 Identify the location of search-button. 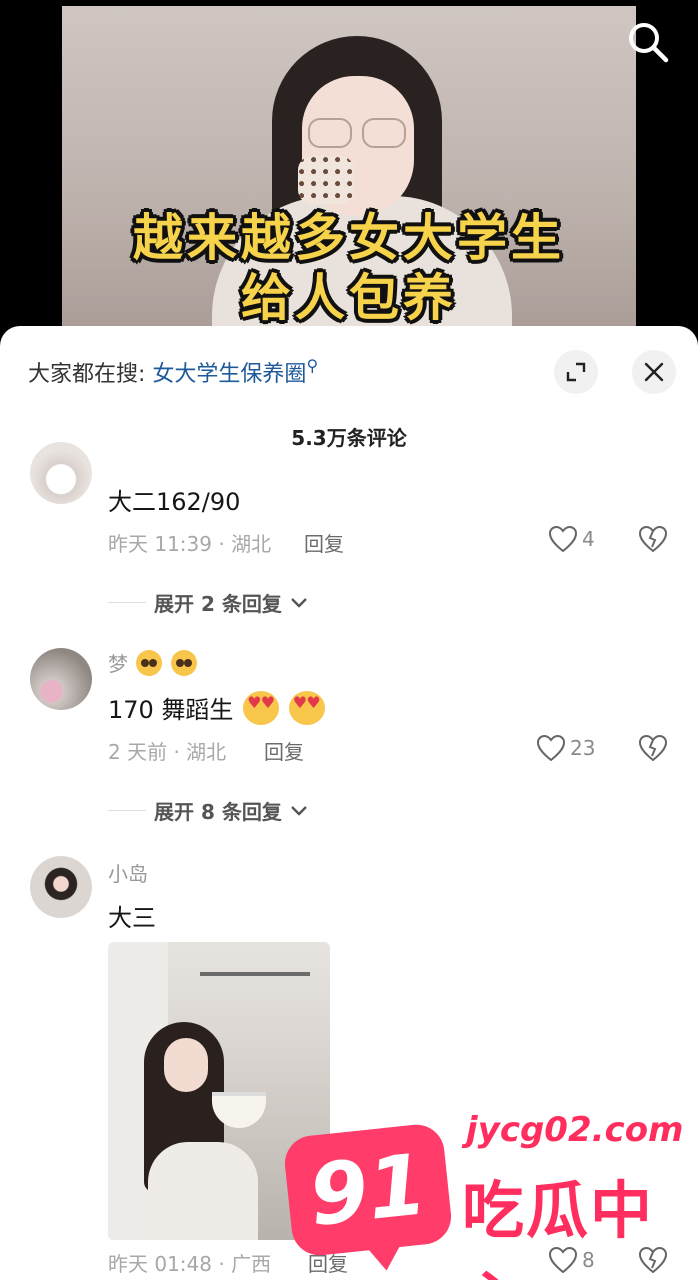
(648, 42).